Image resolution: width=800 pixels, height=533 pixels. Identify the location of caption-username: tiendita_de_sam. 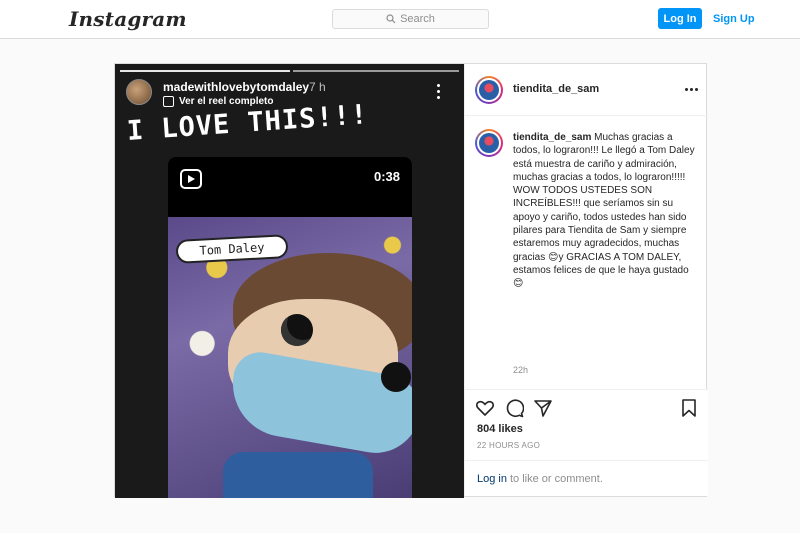
(552, 137).